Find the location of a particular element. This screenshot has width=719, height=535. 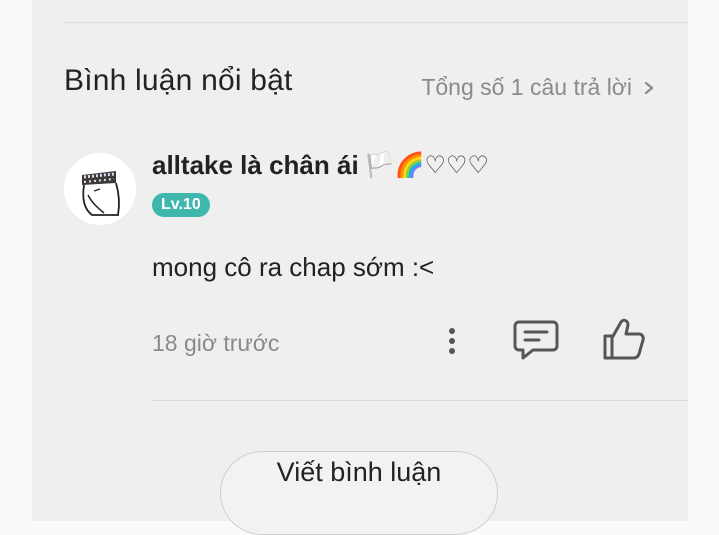

username-text: alltake là chân ái is located at coordinates (255, 165).